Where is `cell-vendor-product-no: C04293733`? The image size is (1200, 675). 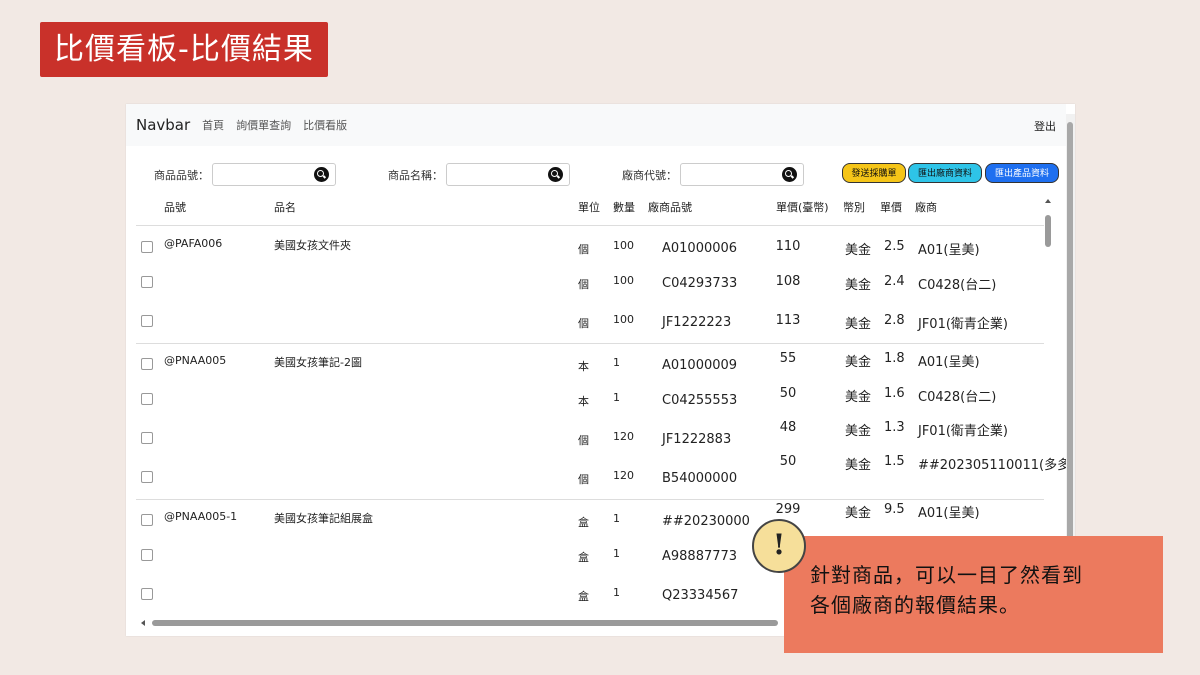
cell-vendor-product-no: C04293733 is located at coordinates (700, 283).